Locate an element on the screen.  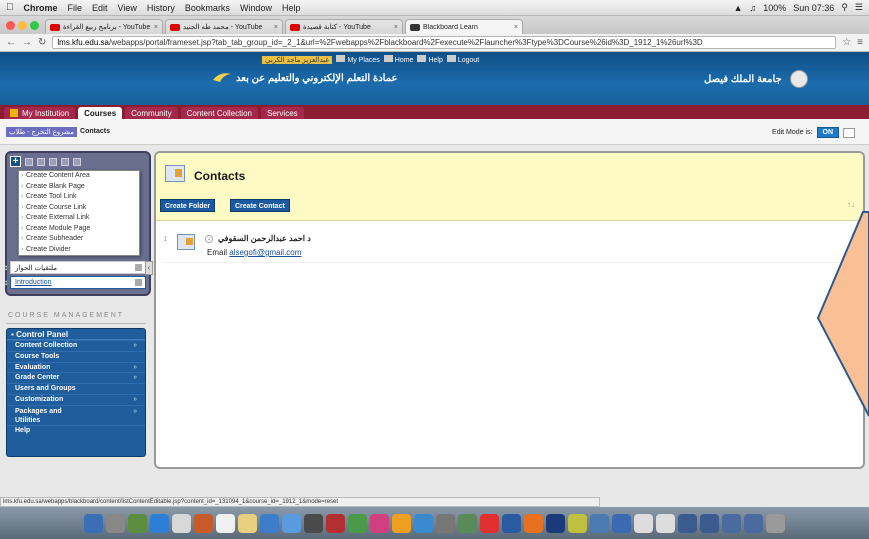
tab-community: Community is located at coordinates (151, 113).